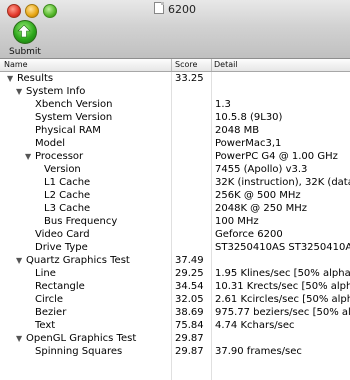  Describe the element at coordinates (62, 234) in the screenshot. I see `row-name: Video Card` at that location.